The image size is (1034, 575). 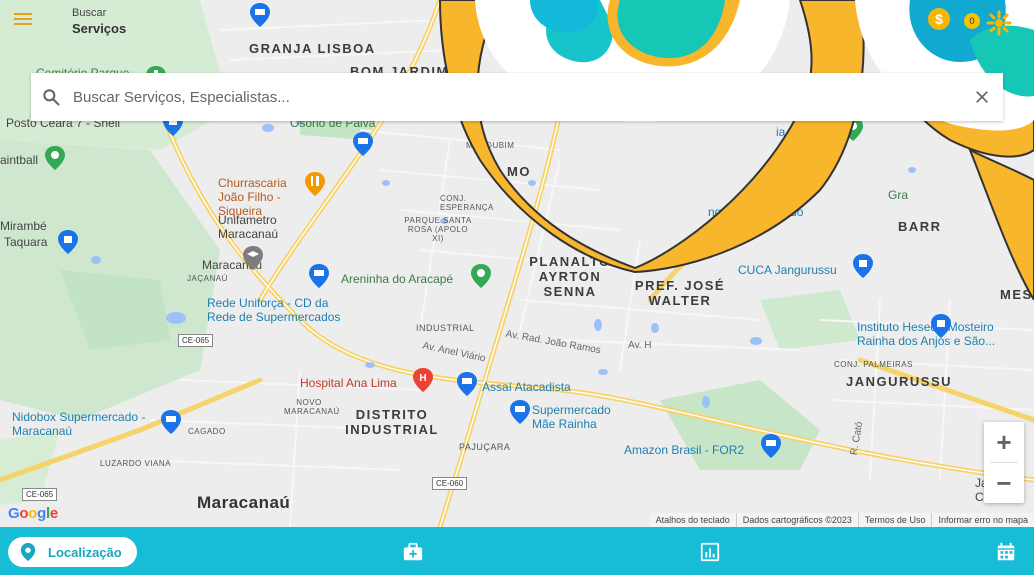 I want to click on city-label: Maracanaú, so click(x=244, y=502).